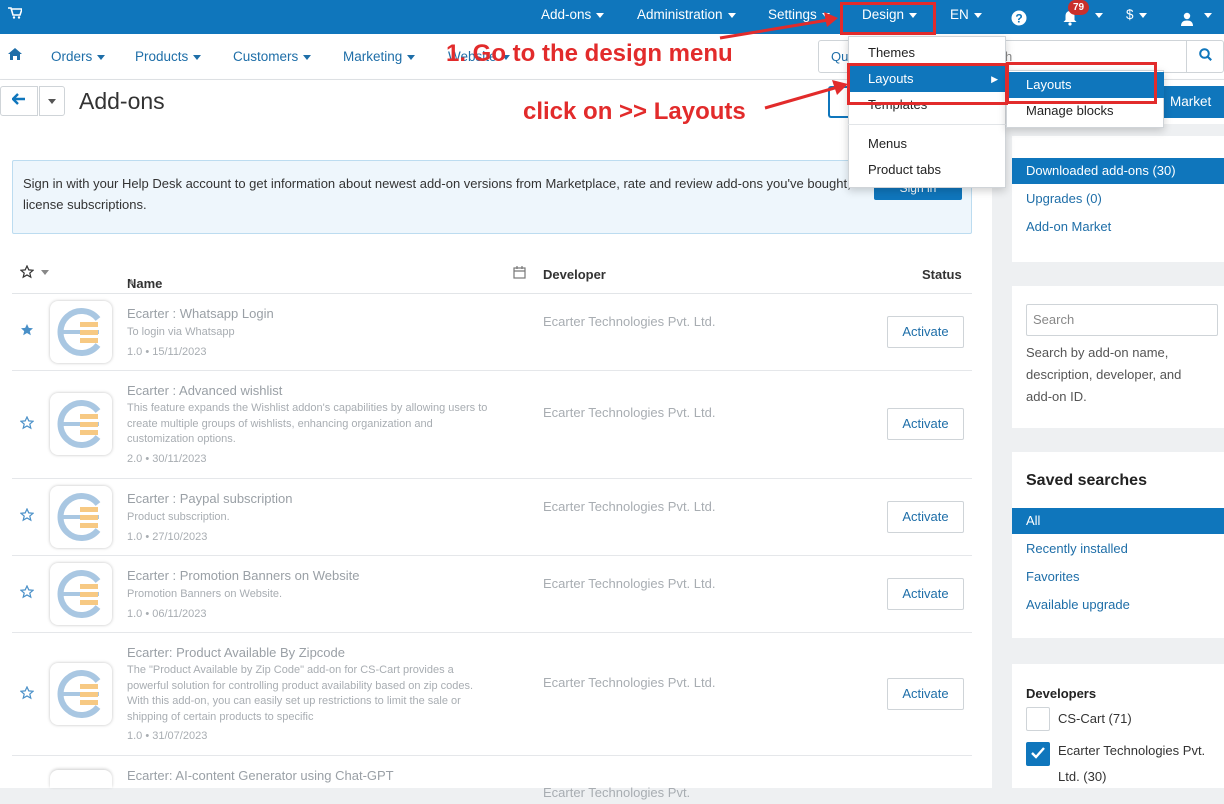 This screenshot has height=804, width=1224. What do you see at coordinates (927, 144) in the screenshot?
I see `menu-item-menus: Menus` at bounding box center [927, 144].